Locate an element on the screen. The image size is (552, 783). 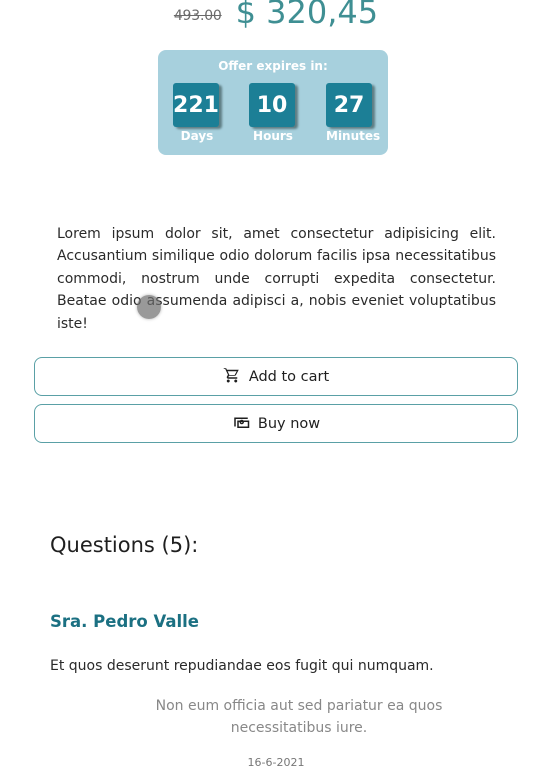
answer-date: 16-6-2021 is located at coordinates (276, 762).